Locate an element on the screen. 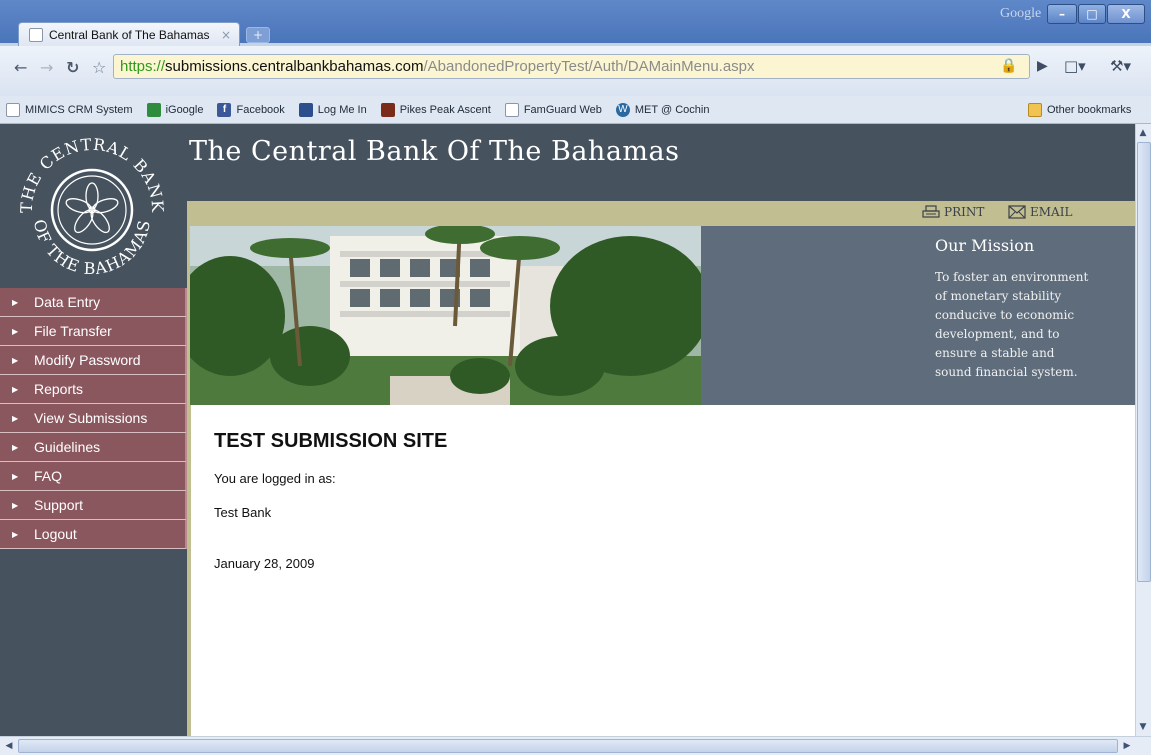 The height and width of the screenshot is (755, 1151). nav-item-label: View Submissions is located at coordinates (91, 418).